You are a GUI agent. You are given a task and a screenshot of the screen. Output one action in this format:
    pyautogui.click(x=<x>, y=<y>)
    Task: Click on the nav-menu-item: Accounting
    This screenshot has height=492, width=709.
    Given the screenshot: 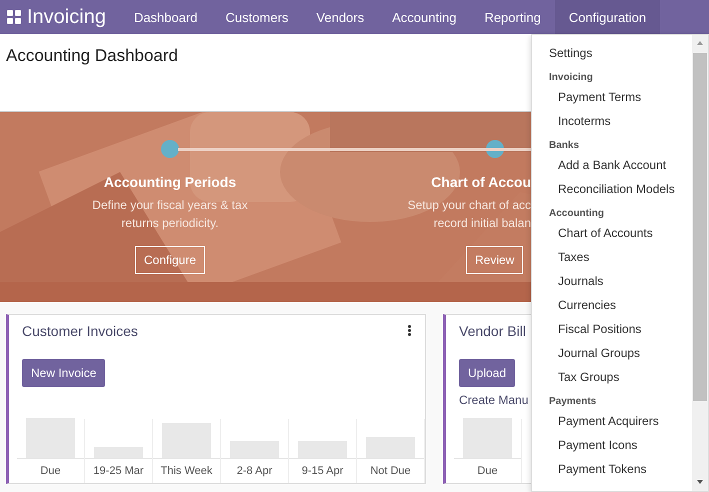 What is the action you would take?
    pyautogui.click(x=424, y=17)
    